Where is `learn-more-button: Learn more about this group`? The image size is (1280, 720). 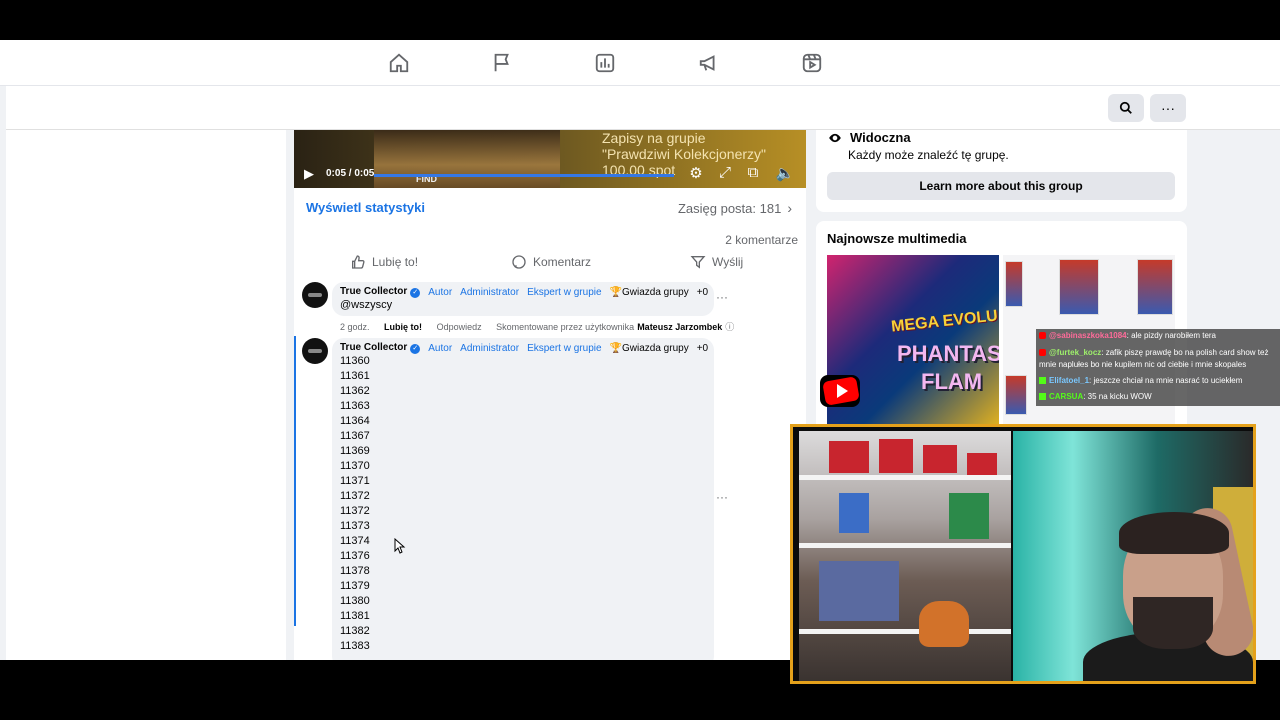 learn-more-button: Learn more about this group is located at coordinates (1001, 186).